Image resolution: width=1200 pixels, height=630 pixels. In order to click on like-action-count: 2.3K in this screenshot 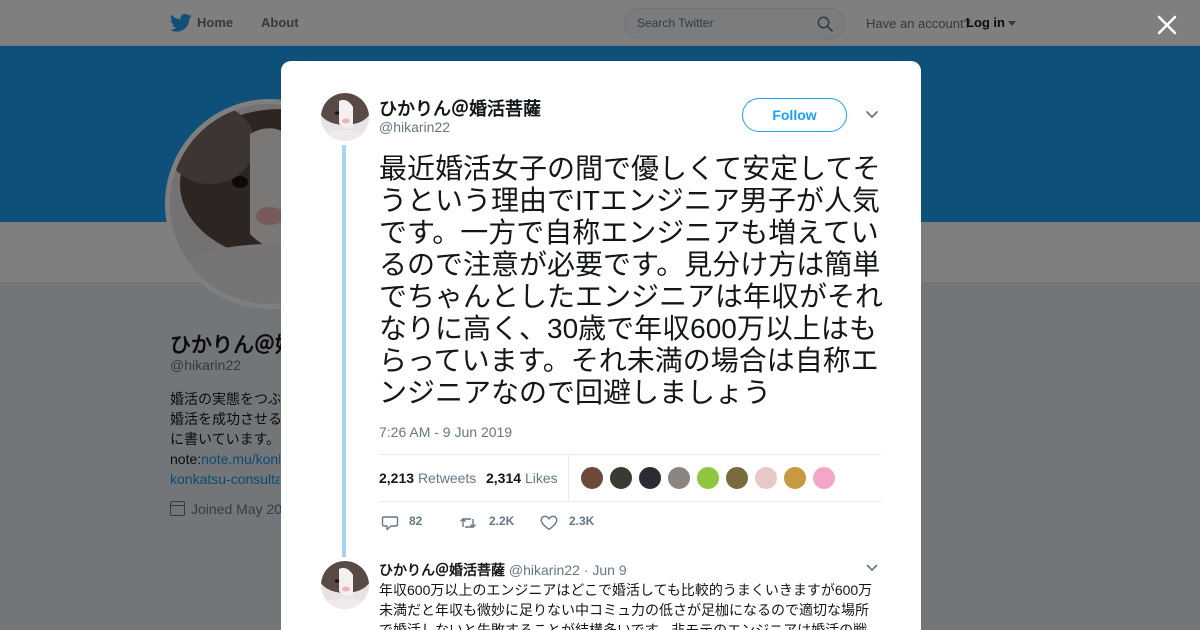, I will do `click(581, 521)`.